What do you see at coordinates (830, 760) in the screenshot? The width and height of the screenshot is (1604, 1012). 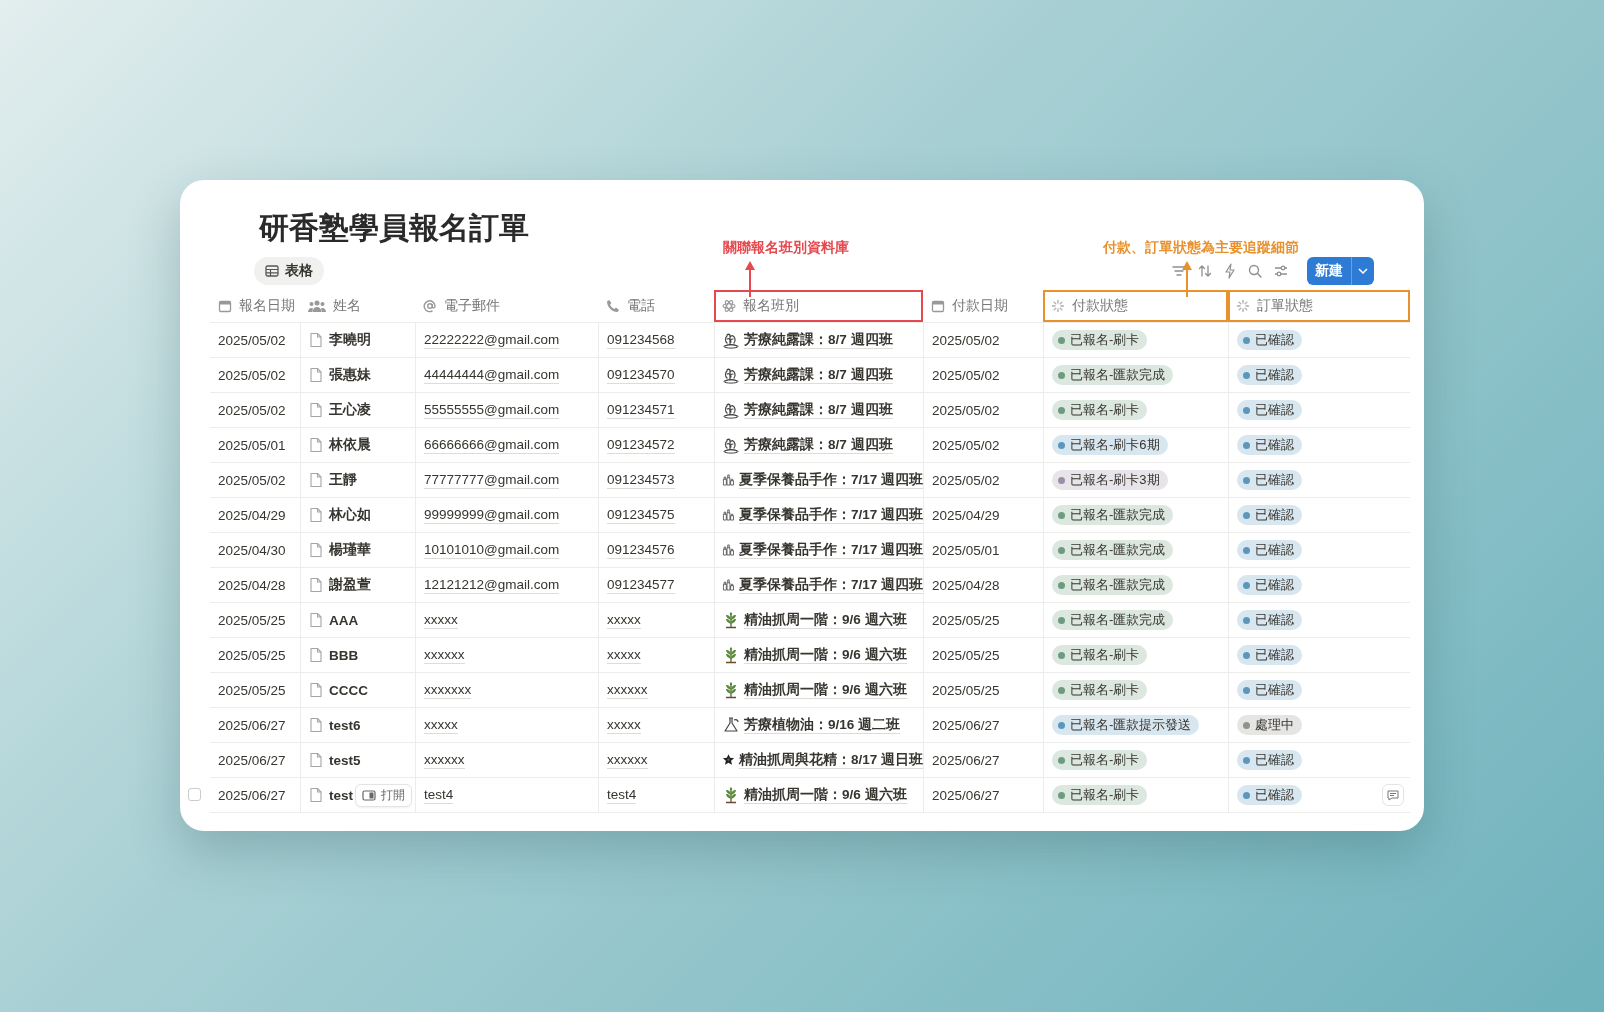 I see `class-link: 精油抓周與花精：8/17 週日班` at bounding box center [830, 760].